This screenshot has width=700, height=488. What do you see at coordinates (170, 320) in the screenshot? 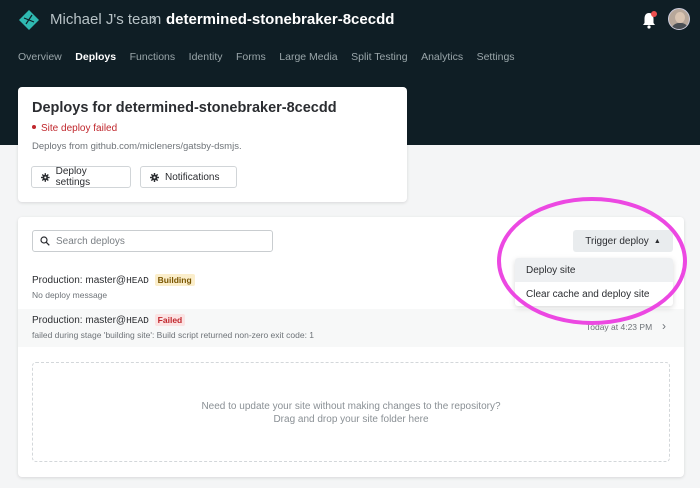
I see `status-badge: Failed` at bounding box center [170, 320].